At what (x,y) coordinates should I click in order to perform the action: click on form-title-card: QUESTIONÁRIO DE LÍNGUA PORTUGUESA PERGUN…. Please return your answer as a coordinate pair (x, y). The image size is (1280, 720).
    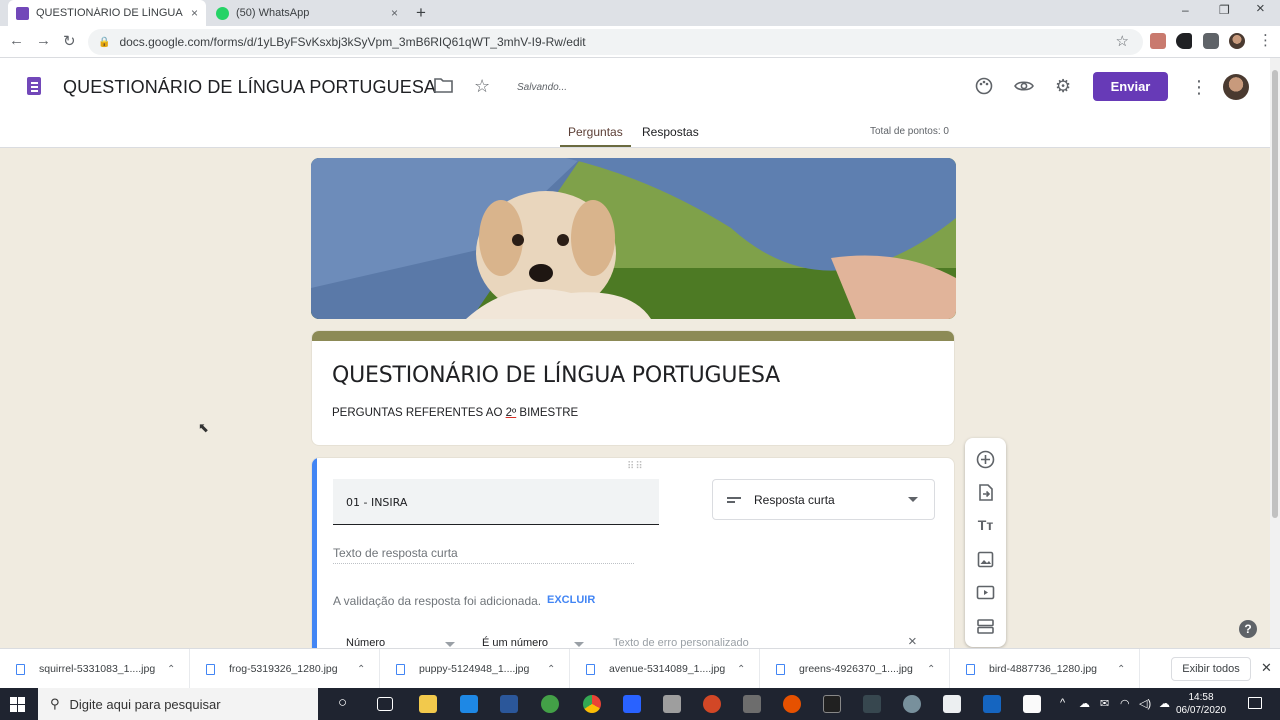
    Looking at the image, I should click on (633, 388).